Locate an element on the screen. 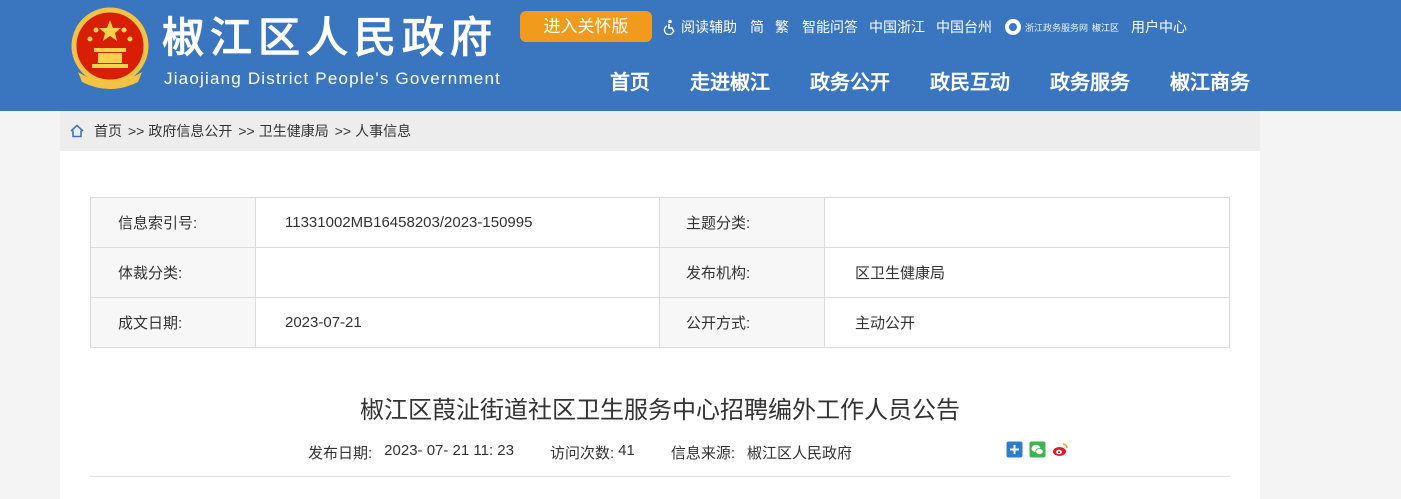 This screenshot has width=1401, height=499. nav-about-jiaojiang: 走进椒江 is located at coordinates (730, 83).